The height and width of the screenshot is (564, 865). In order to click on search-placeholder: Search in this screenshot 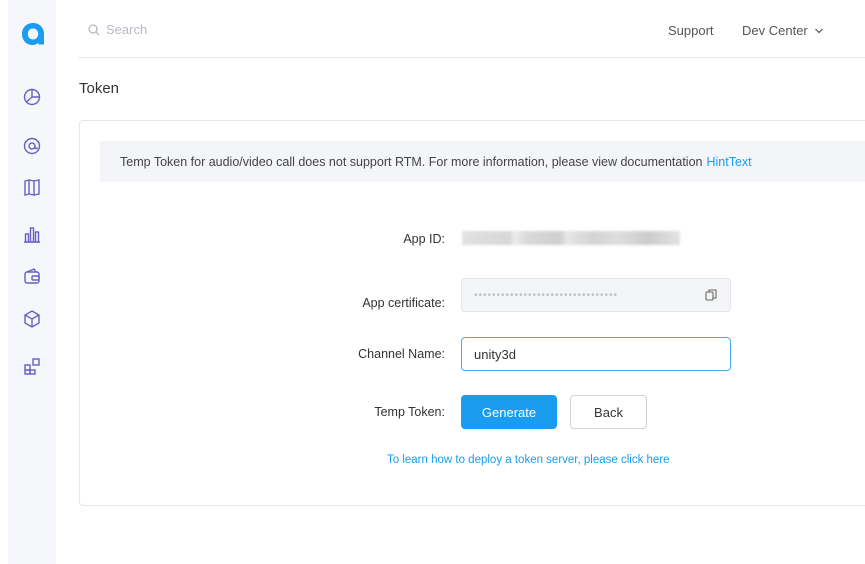, I will do `click(127, 29)`.